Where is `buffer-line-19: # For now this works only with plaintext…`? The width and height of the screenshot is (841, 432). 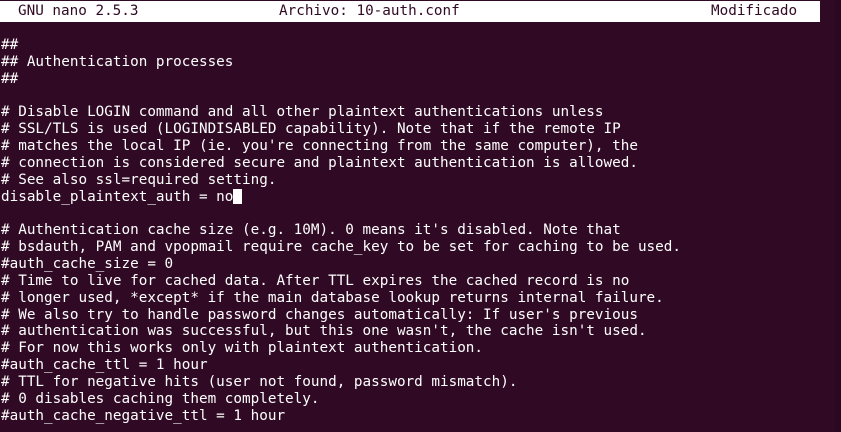
buffer-line-19: # For now this works only with plaintext… is located at coordinates (416, 348).